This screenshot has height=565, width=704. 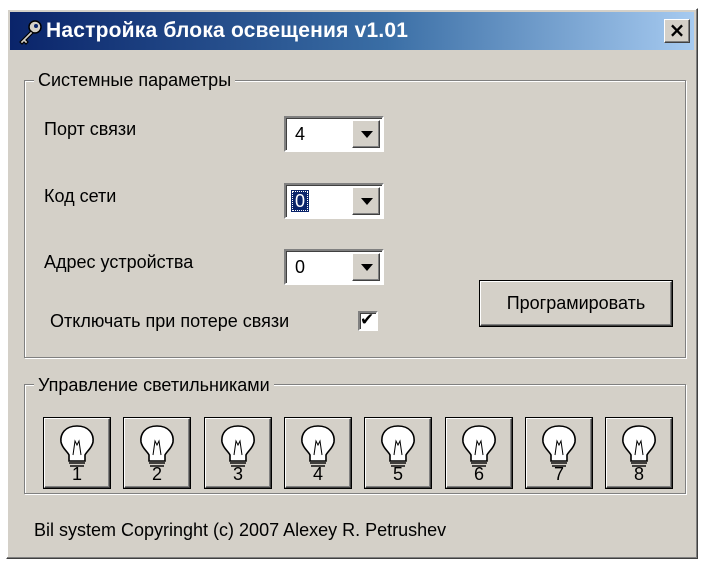 What do you see at coordinates (334, 267) in the screenshot?
I see `device-address-select: 0` at bounding box center [334, 267].